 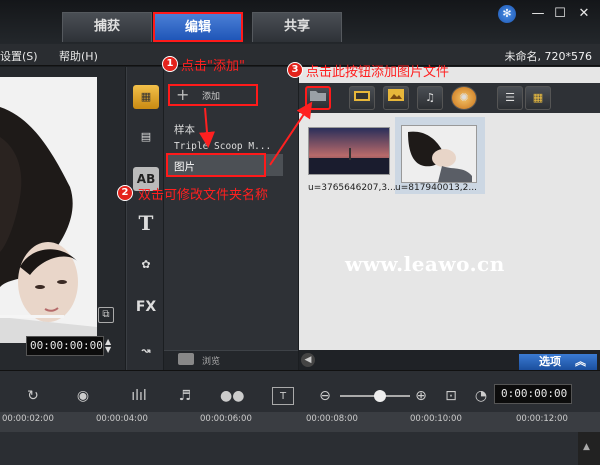 I want to click on annotation-step3-text: 点击此按钮添加图片文件, so click(x=378, y=72).